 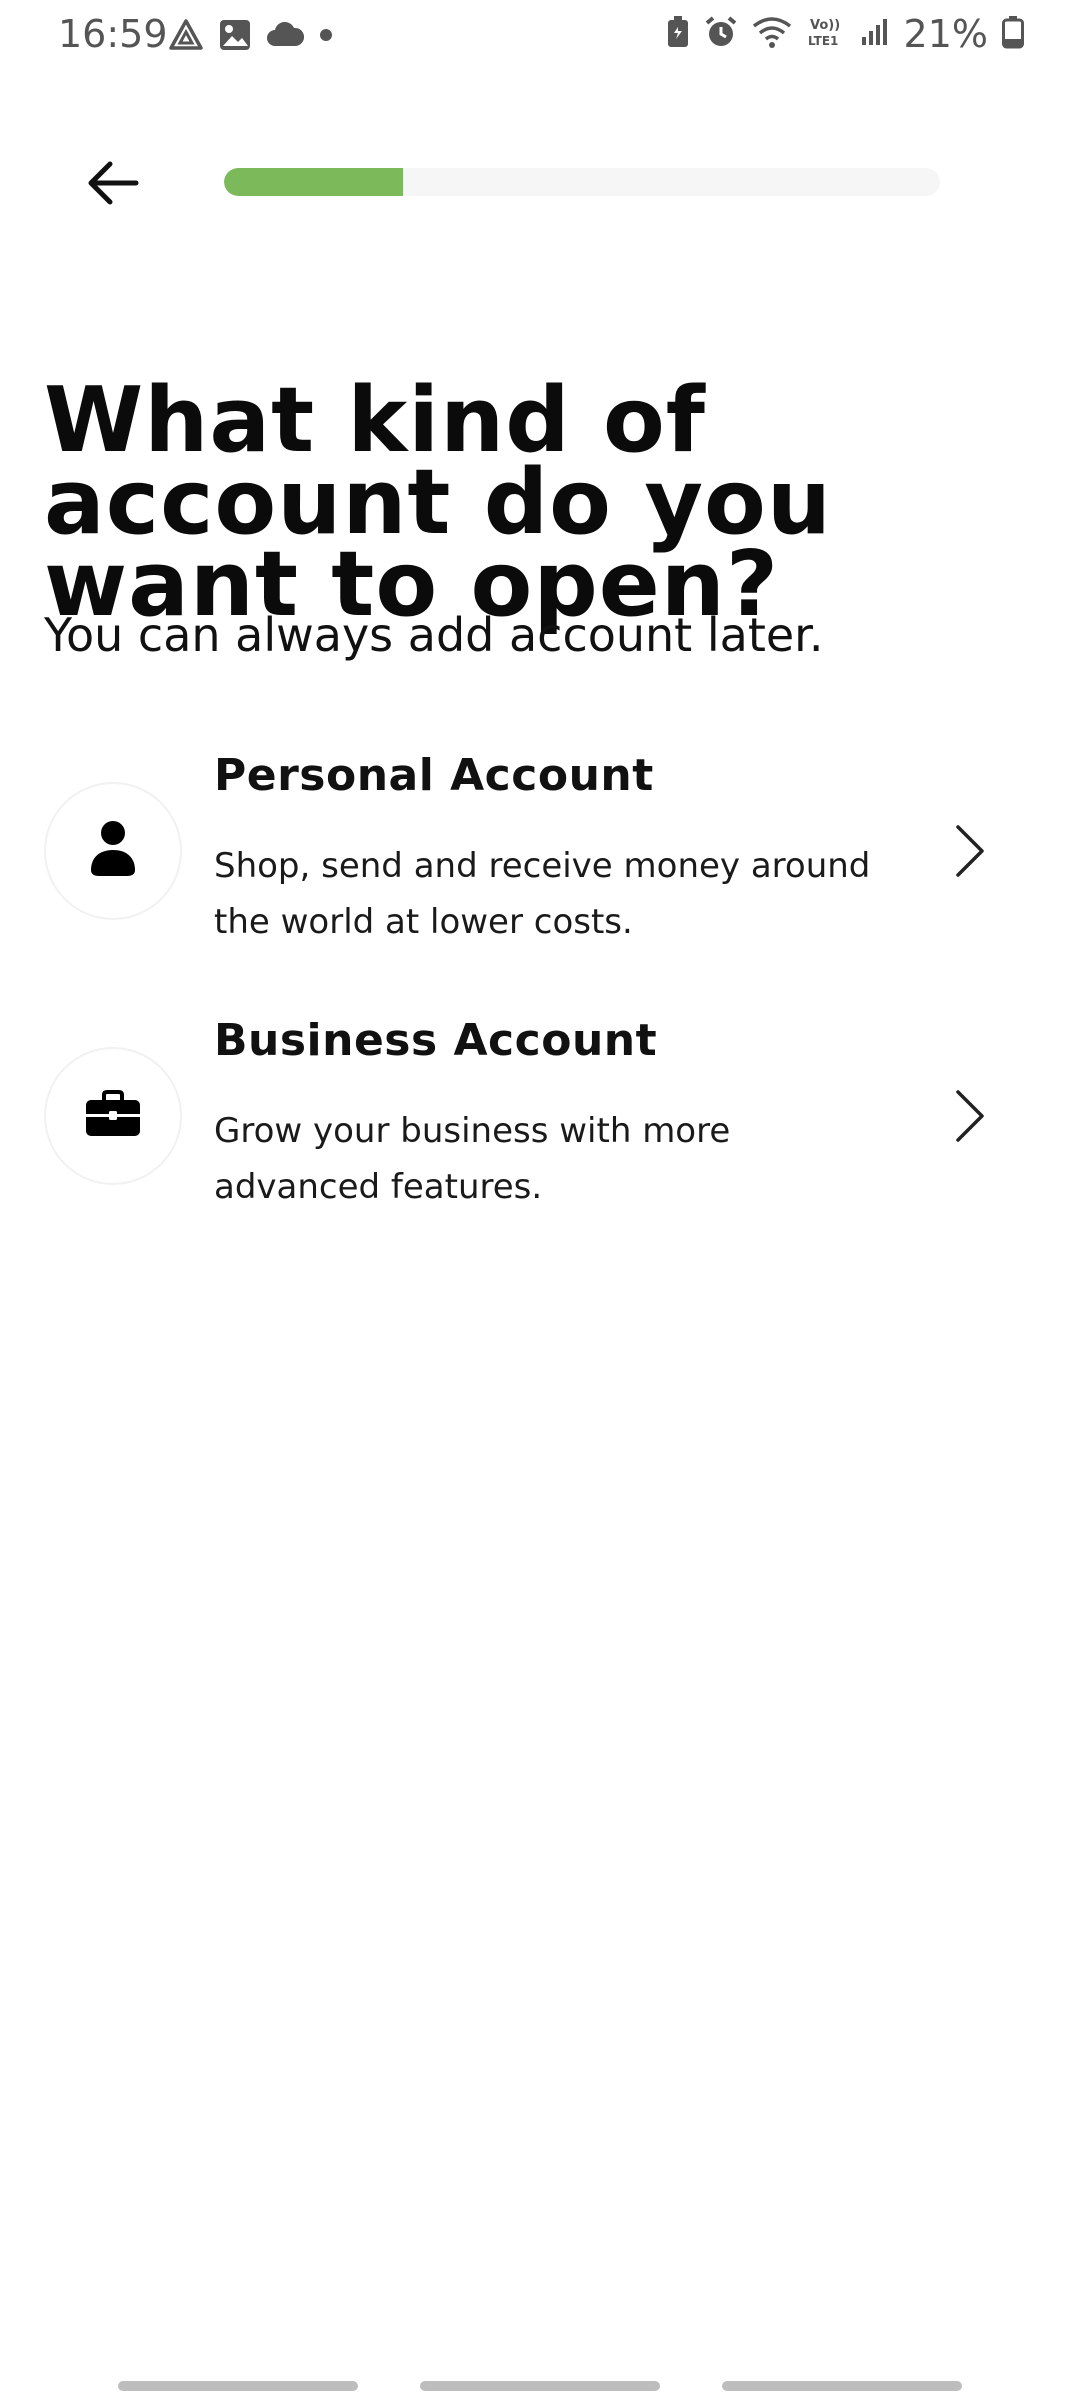 I want to click on status-time: 16:59, so click(x=113, y=34).